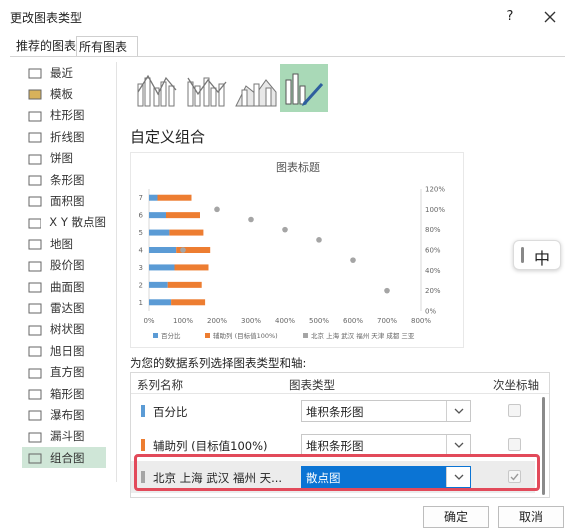 This screenshot has width=579, height=528. Describe the element at coordinates (143, 411) in the screenshot. I see `series-color-marker` at that location.